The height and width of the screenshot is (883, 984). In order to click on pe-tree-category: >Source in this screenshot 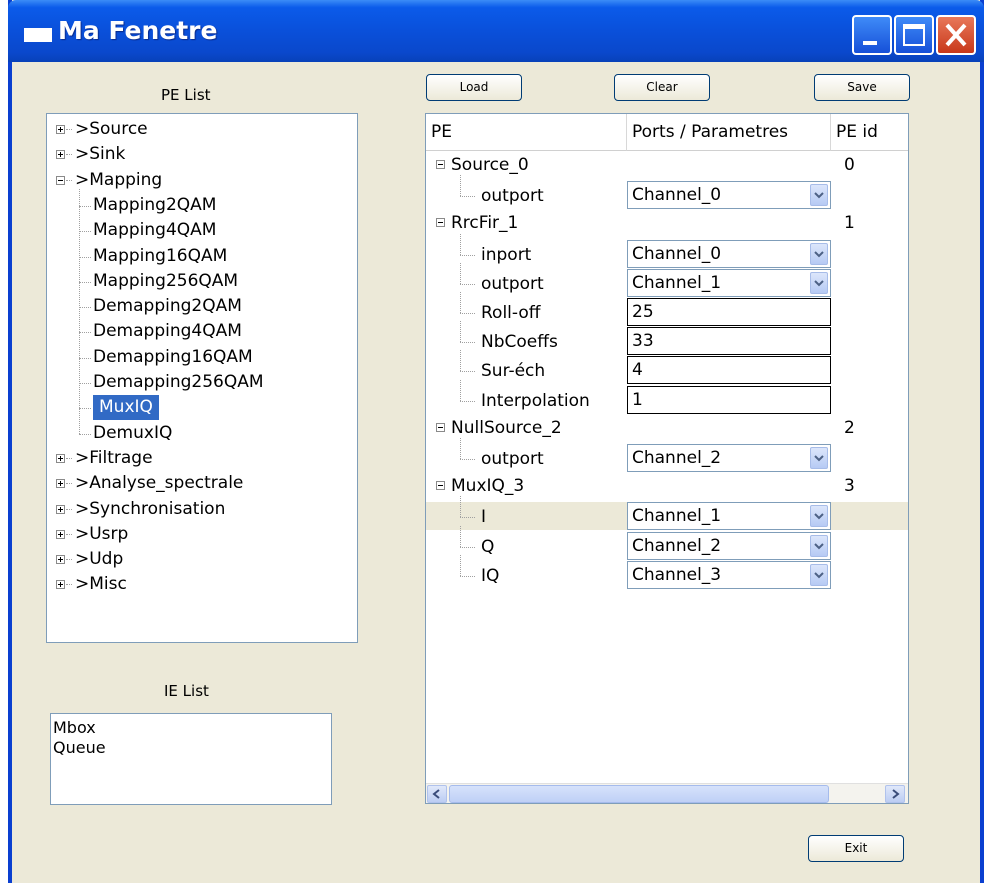, I will do `click(111, 129)`.